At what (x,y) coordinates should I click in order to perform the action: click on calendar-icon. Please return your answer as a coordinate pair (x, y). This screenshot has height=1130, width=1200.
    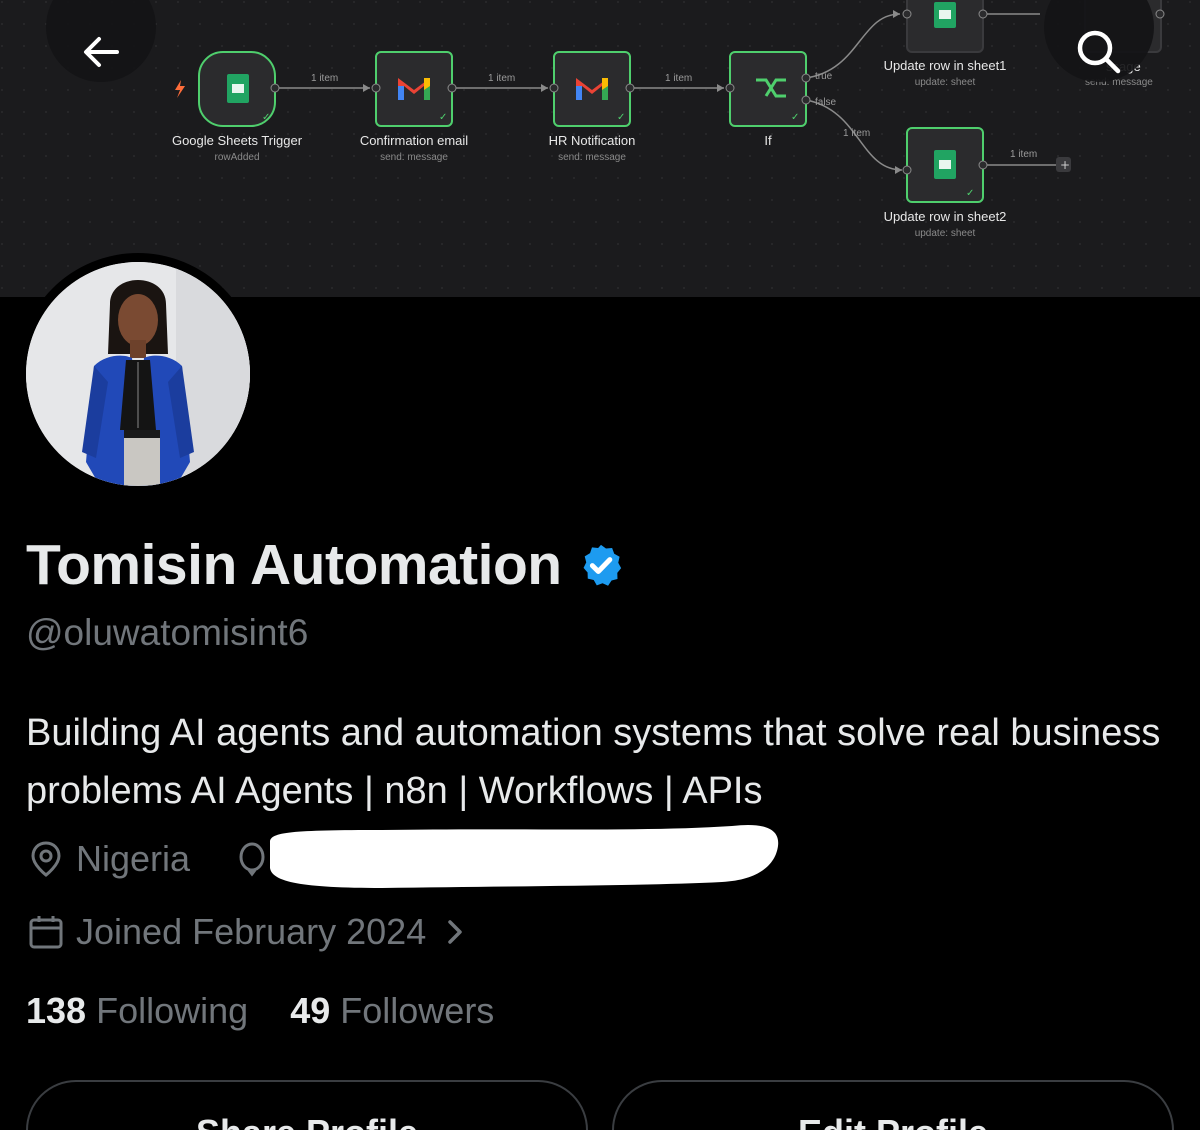
    Looking at the image, I should click on (46, 932).